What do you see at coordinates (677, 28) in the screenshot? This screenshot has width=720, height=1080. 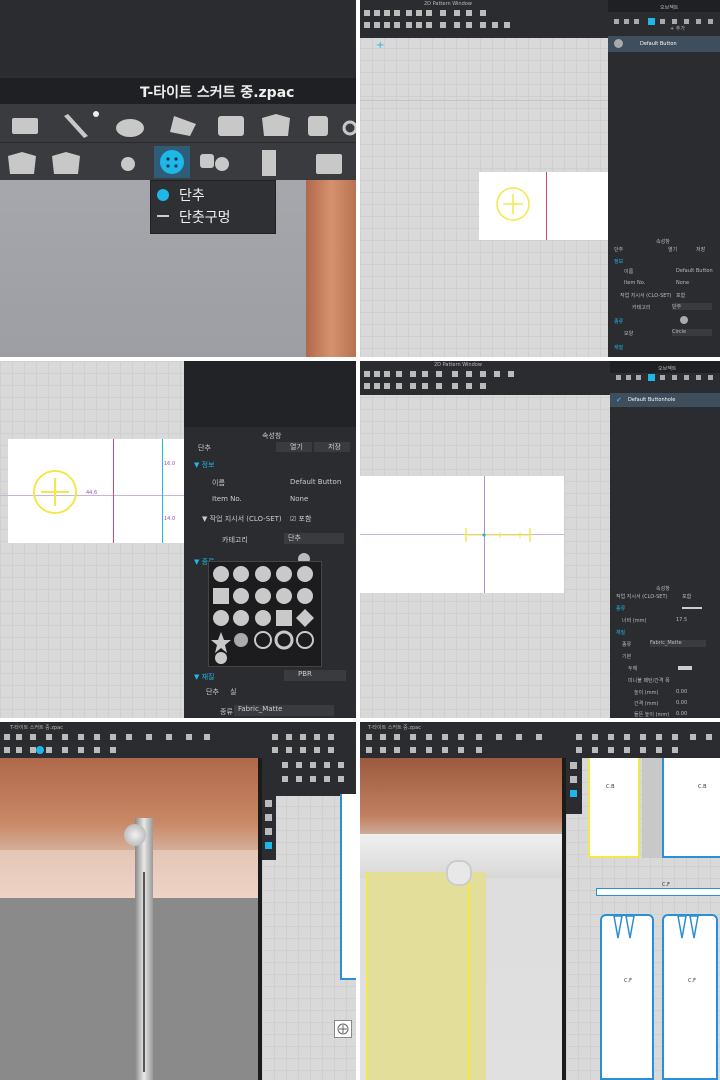 I see `add-button: + 추가` at bounding box center [677, 28].